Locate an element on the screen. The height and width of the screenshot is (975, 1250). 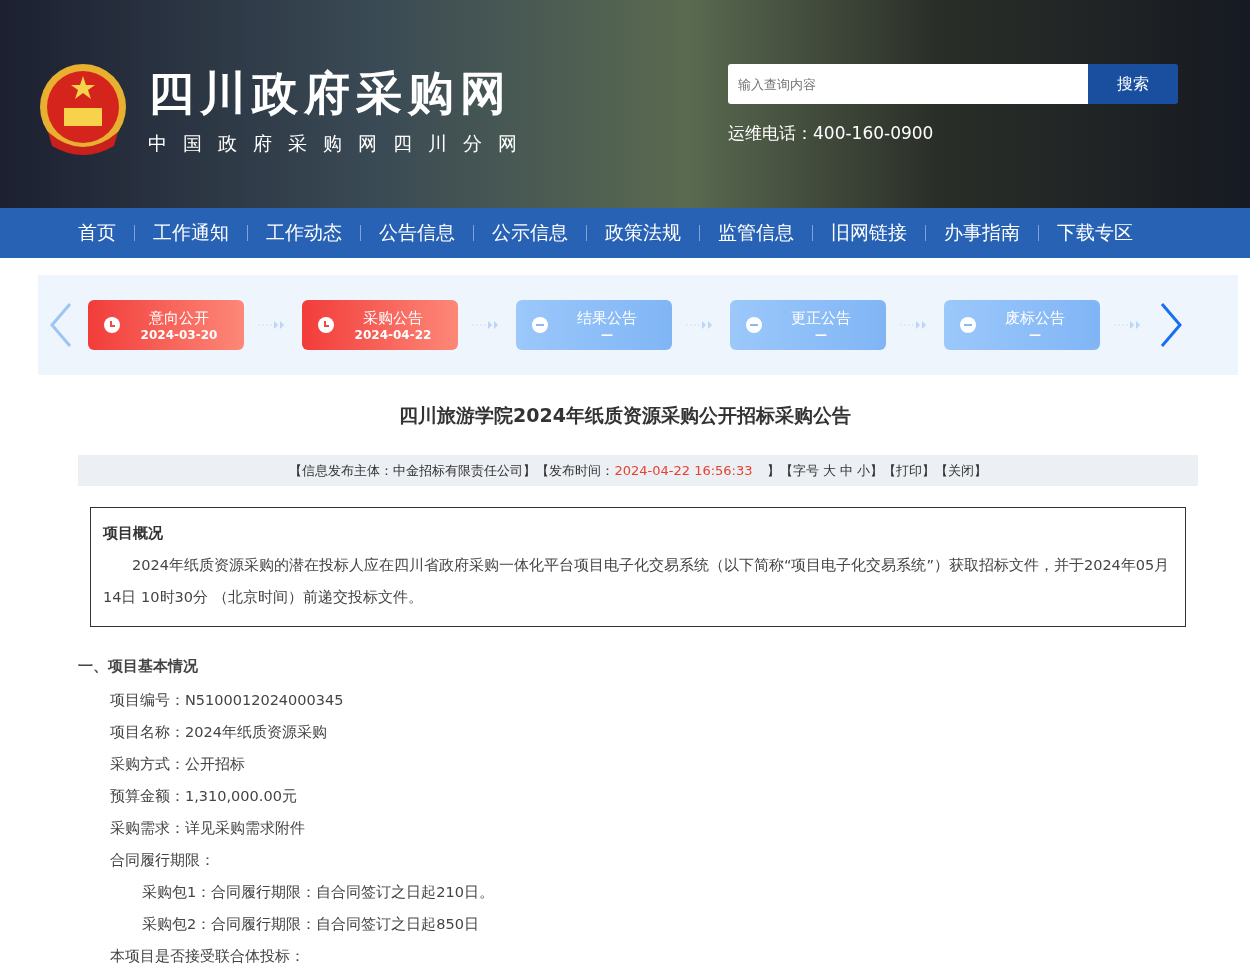
font-size-link: 大 is located at coordinates (829, 470).